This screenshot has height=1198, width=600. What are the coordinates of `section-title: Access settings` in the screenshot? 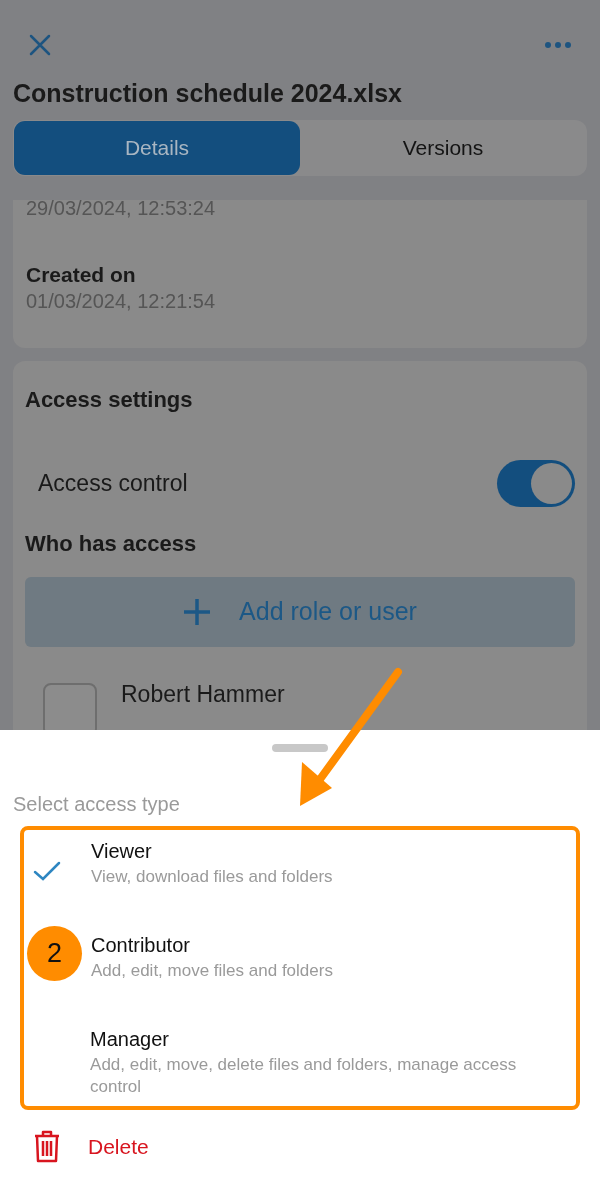 It's located at (109, 400).